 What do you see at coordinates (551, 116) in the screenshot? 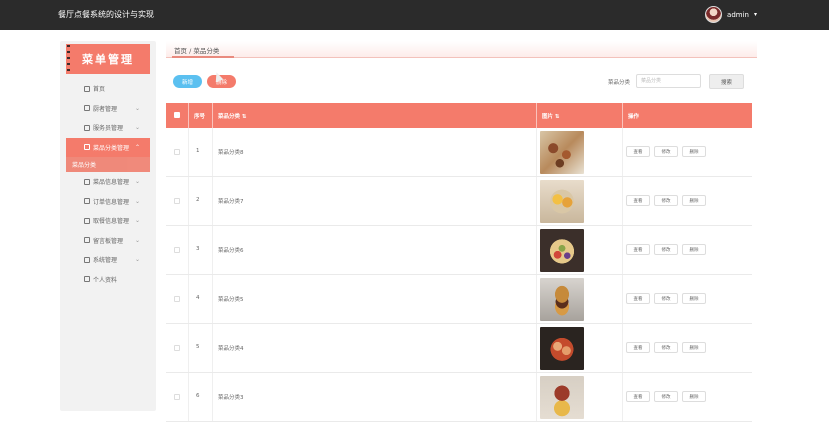
I see `header-image: 图片 ⇅` at bounding box center [551, 116].